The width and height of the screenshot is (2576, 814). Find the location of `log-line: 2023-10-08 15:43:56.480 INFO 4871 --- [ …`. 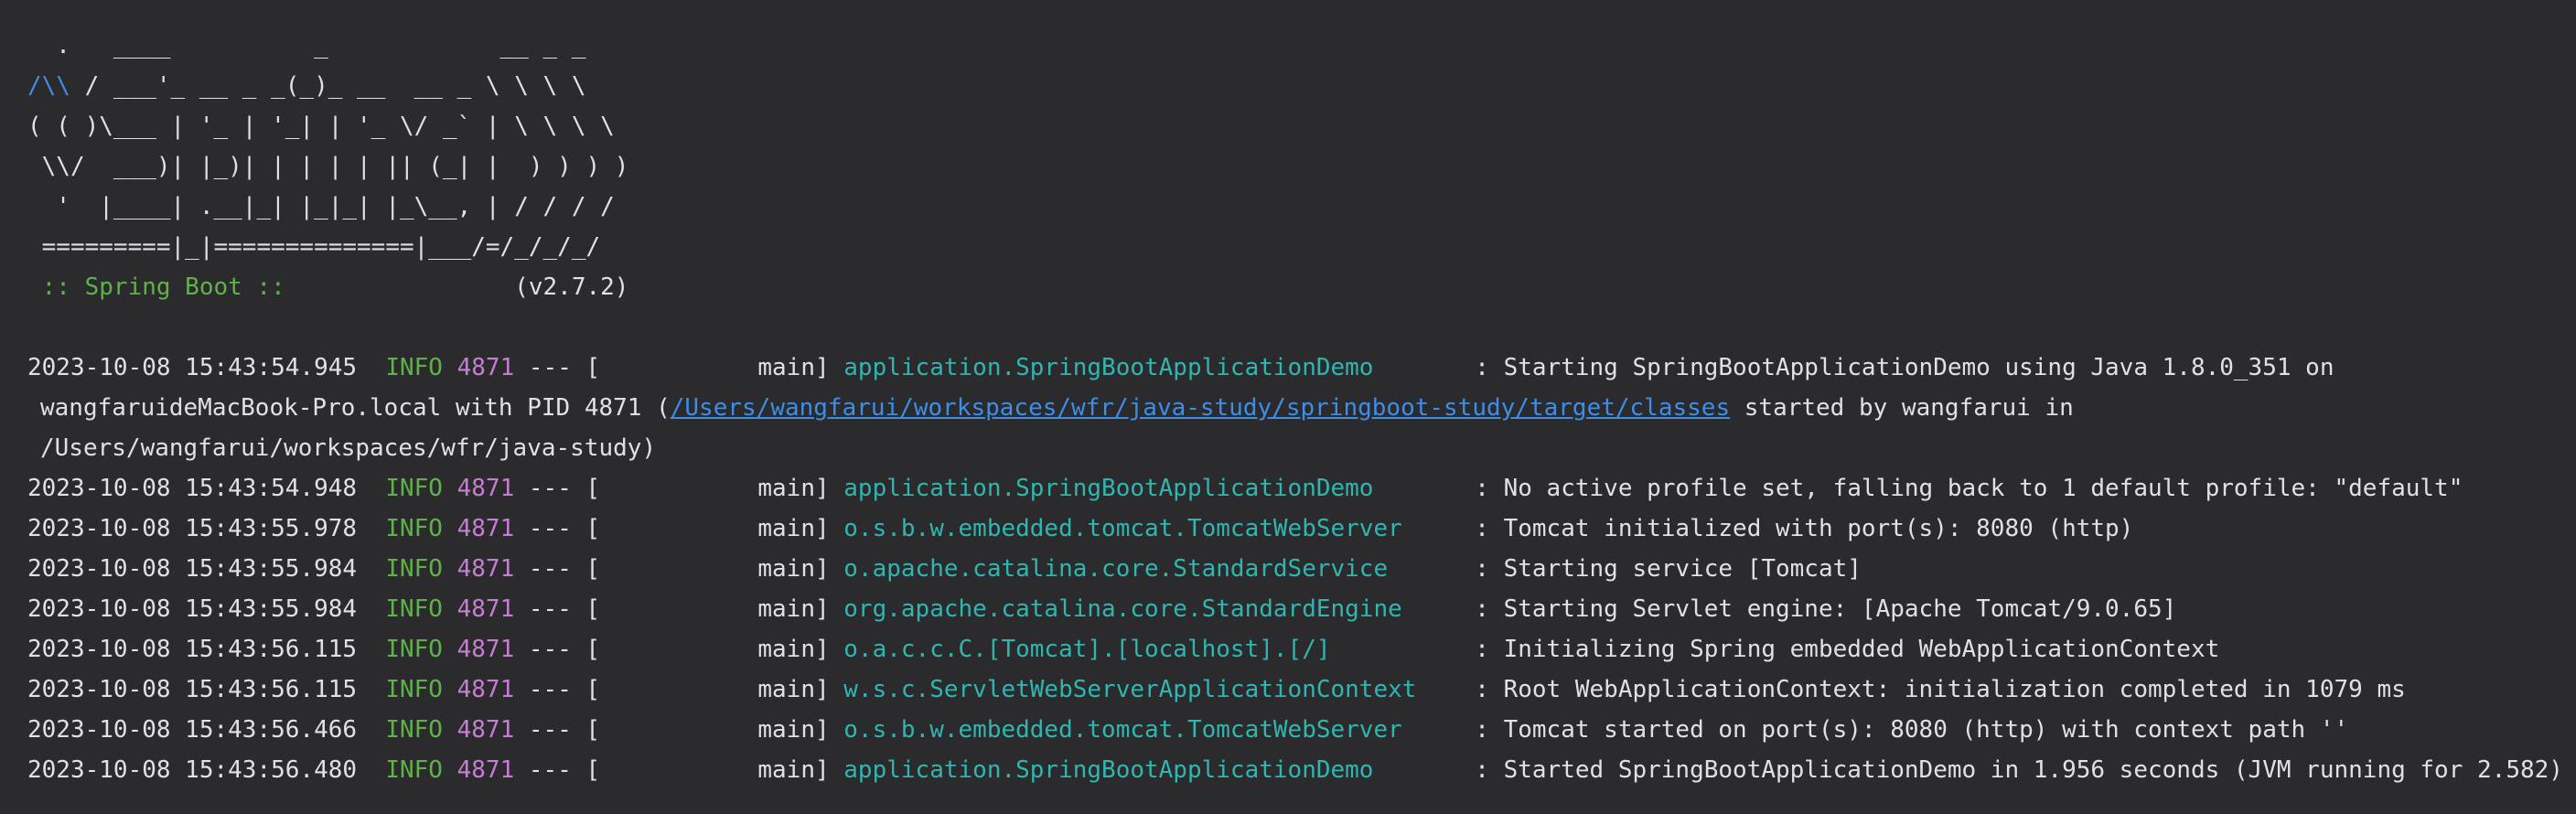

log-line: 2023-10-08 15:43:56.480 INFO 4871 --- [ … is located at coordinates (1301, 770).